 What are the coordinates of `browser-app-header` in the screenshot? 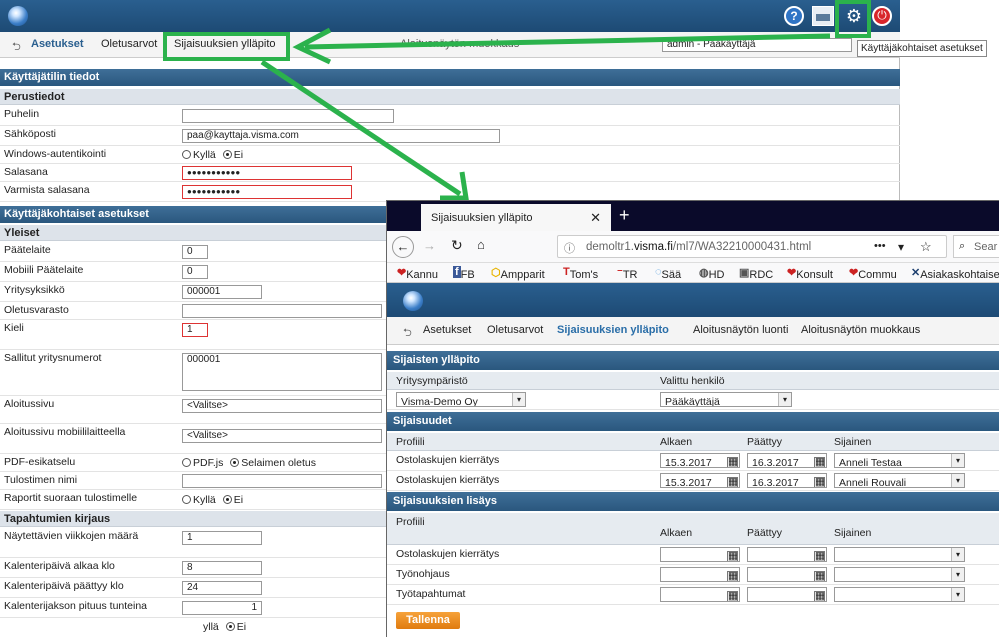 It's located at (693, 300).